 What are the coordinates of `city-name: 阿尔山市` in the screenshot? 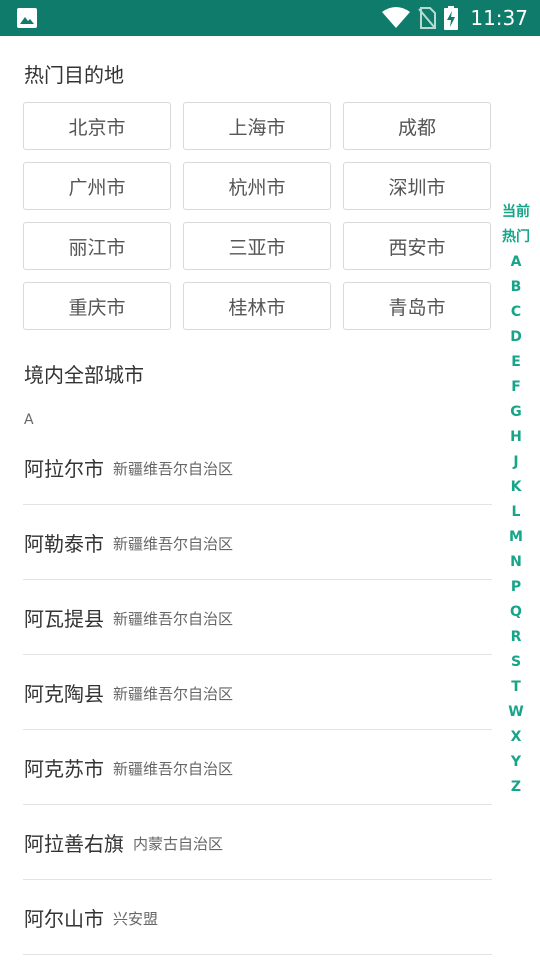 It's located at (64, 918).